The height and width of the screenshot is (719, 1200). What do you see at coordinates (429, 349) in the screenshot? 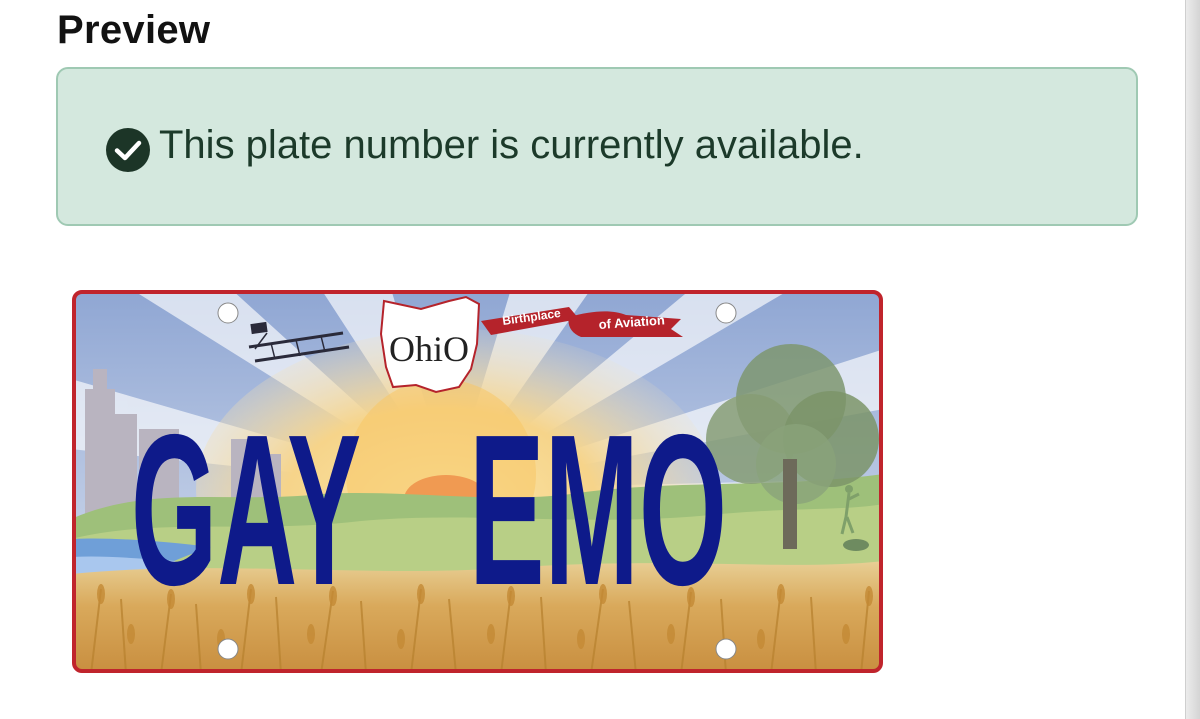
I see `plate-state-name: OhiO` at bounding box center [429, 349].